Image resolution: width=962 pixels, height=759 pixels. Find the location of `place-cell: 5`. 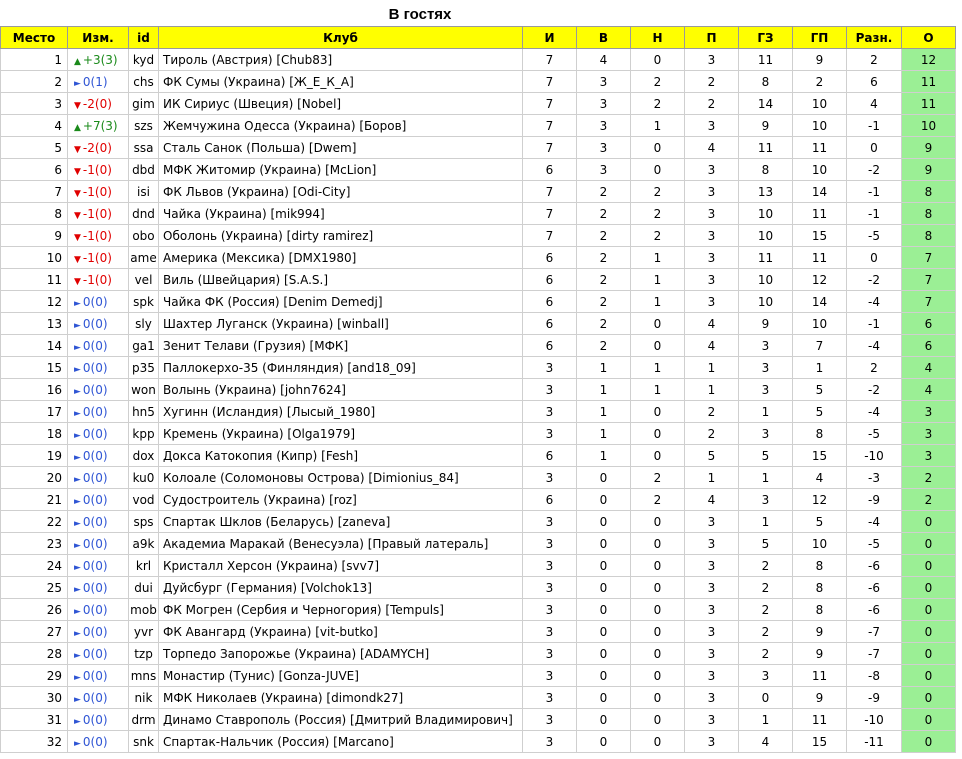

place-cell: 5 is located at coordinates (34, 147).